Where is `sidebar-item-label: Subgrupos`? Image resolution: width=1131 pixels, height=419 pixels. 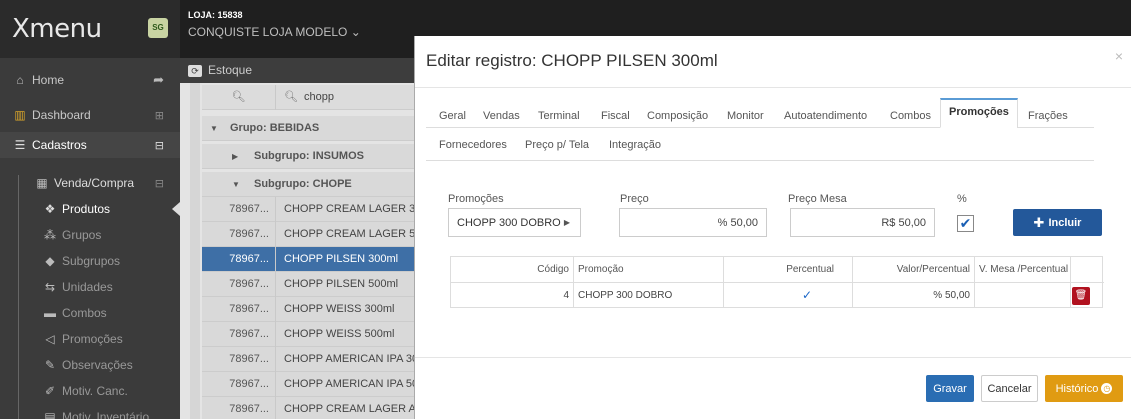
sidebar-item-label: Subgrupos is located at coordinates (91, 261).